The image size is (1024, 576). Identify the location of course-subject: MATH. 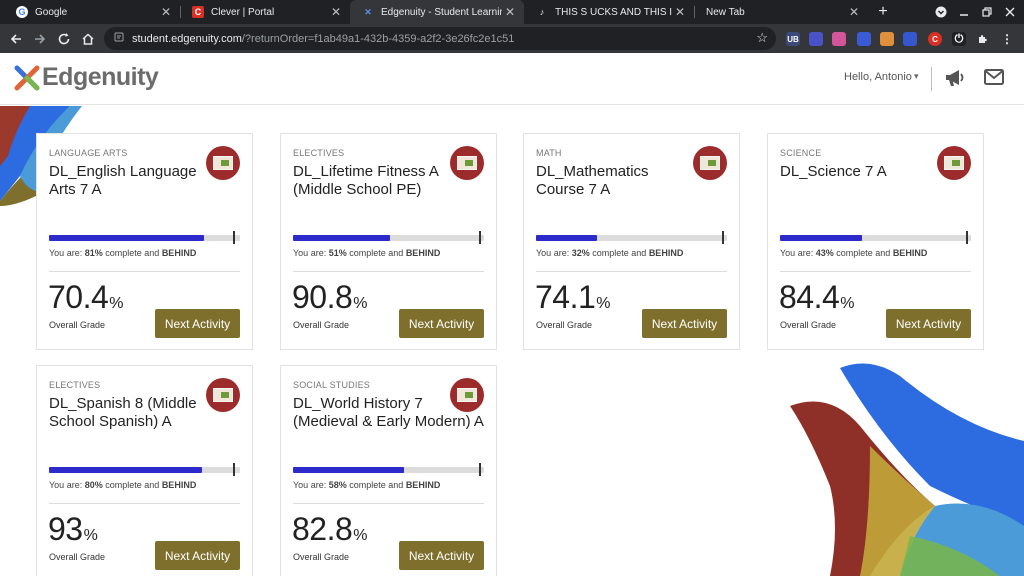
(549, 153).